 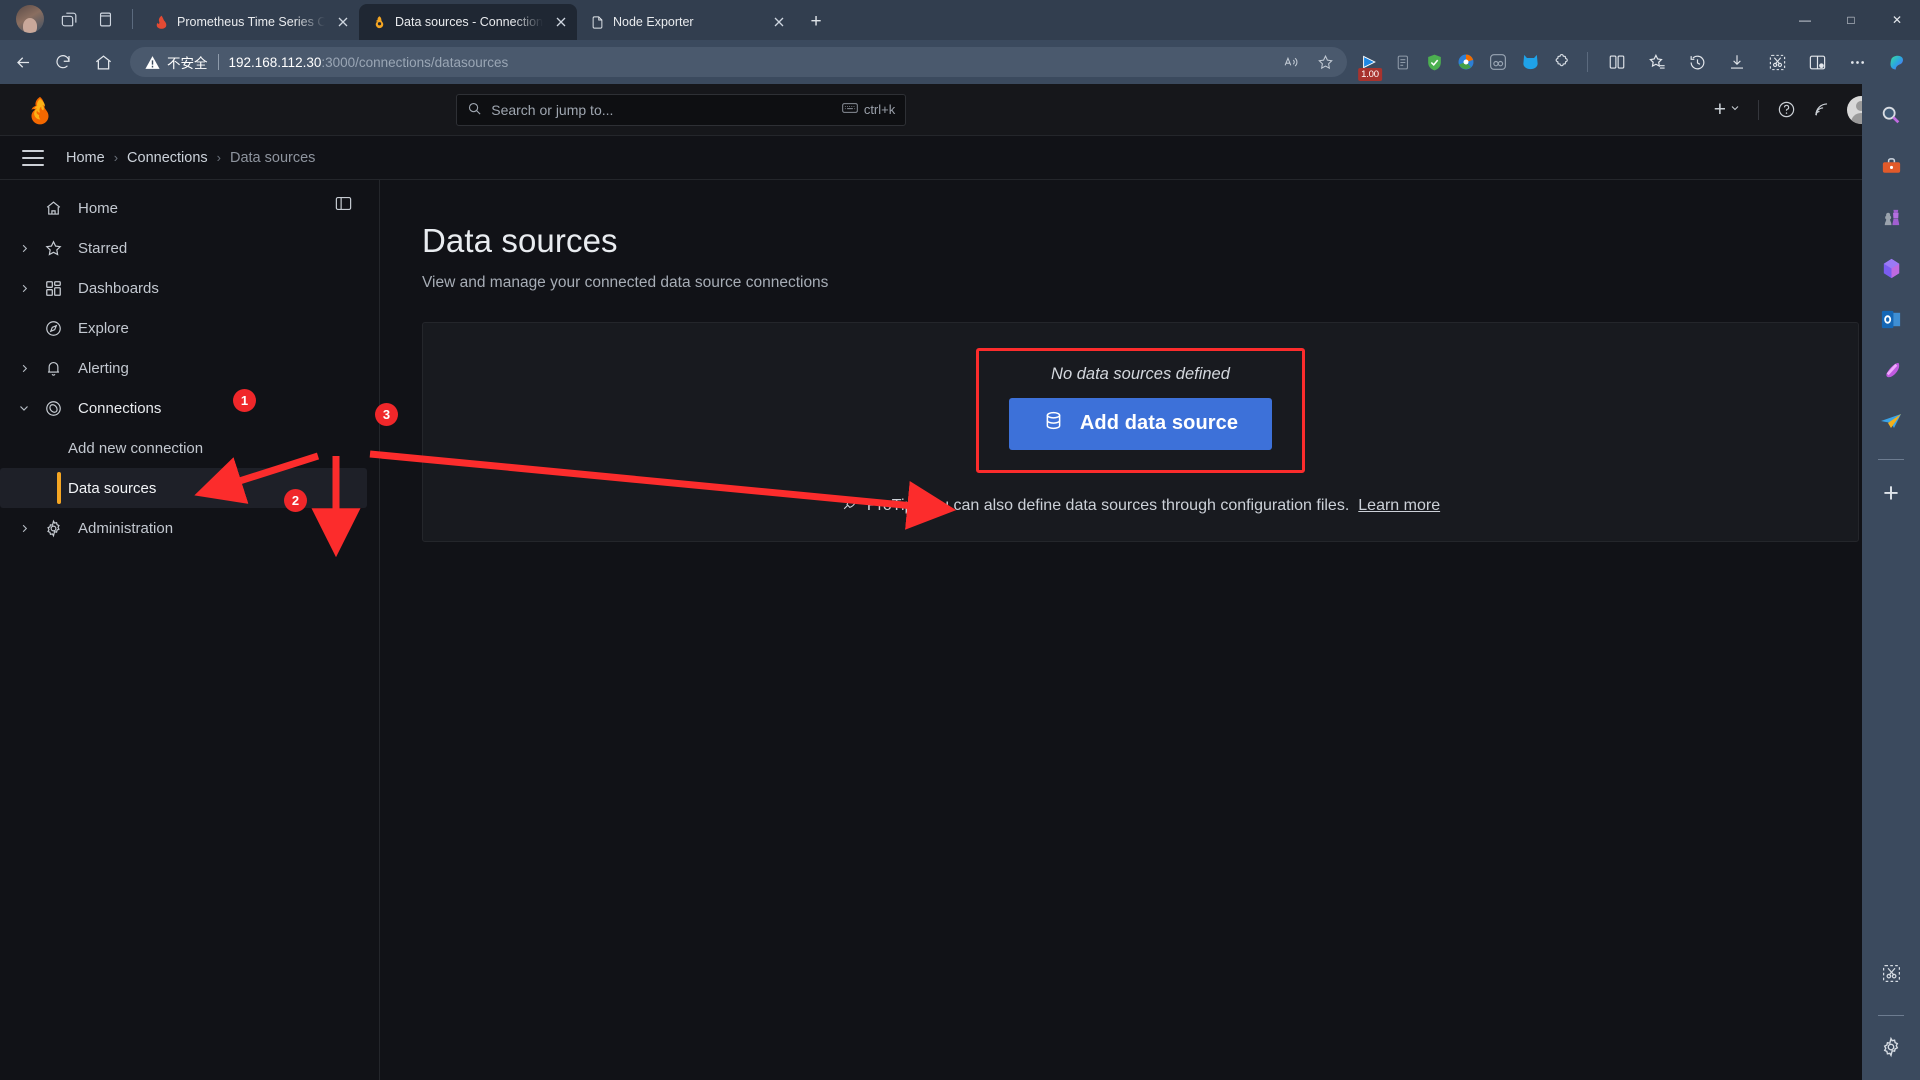 What do you see at coordinates (1891, 493) in the screenshot?
I see `sidebar-add-button: +` at bounding box center [1891, 493].